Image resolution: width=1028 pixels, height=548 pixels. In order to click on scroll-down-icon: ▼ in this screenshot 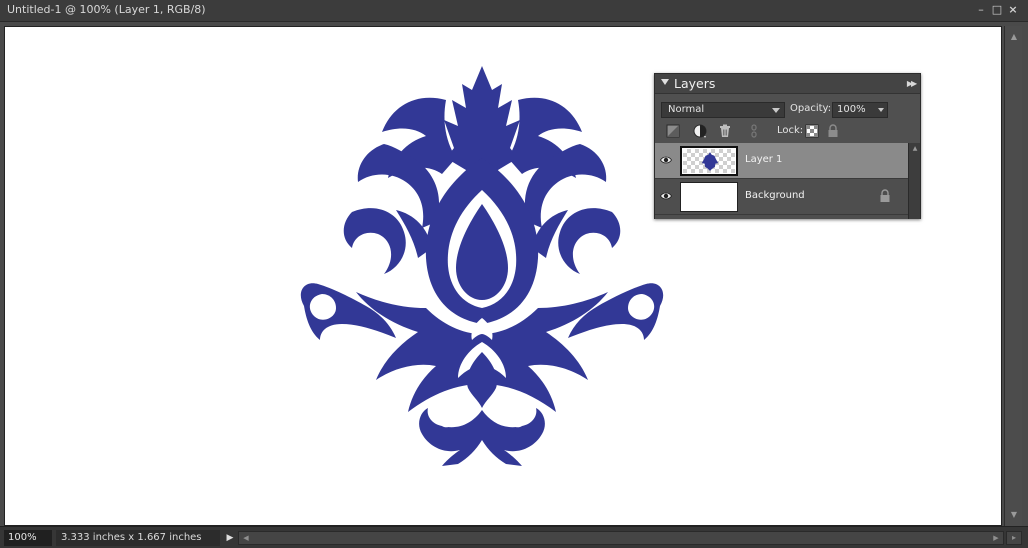, I will do `click(1014, 515)`.